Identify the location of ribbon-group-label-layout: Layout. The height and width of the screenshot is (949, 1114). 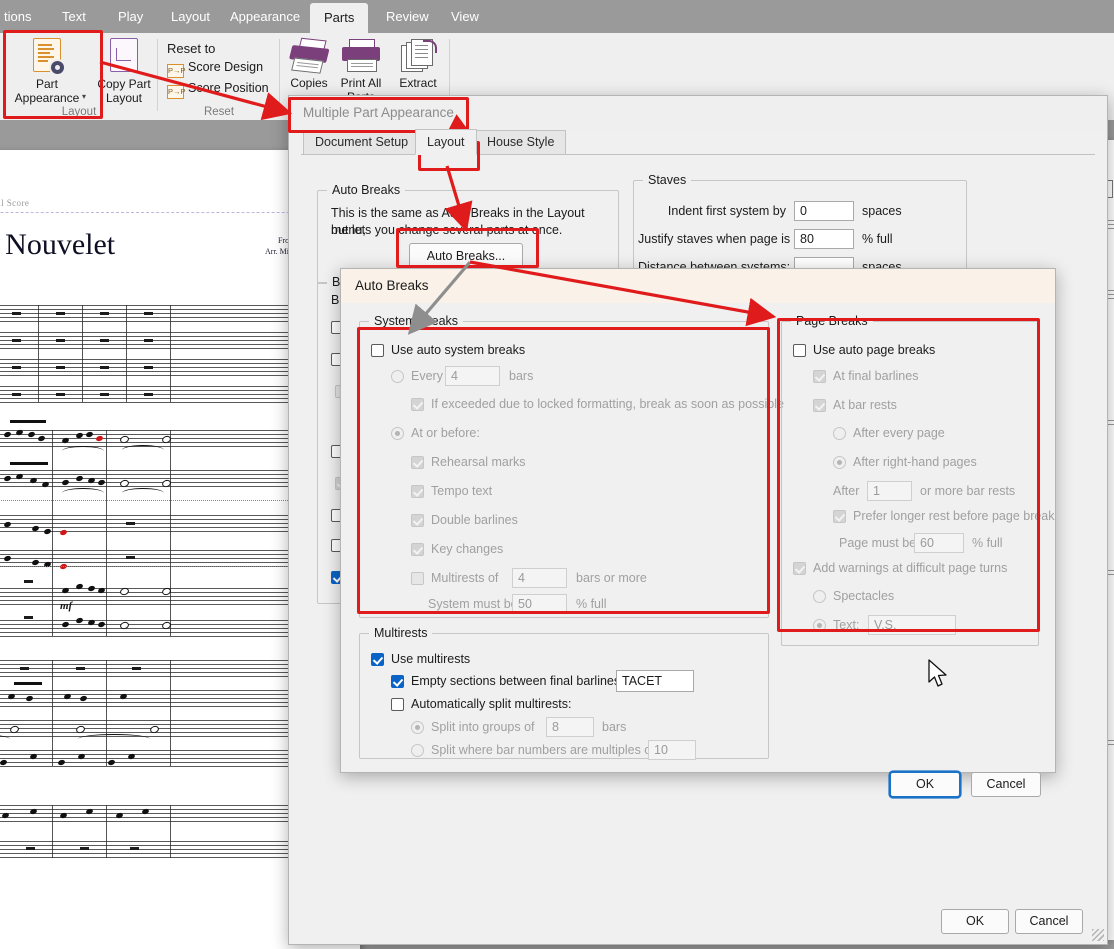
(79, 112).